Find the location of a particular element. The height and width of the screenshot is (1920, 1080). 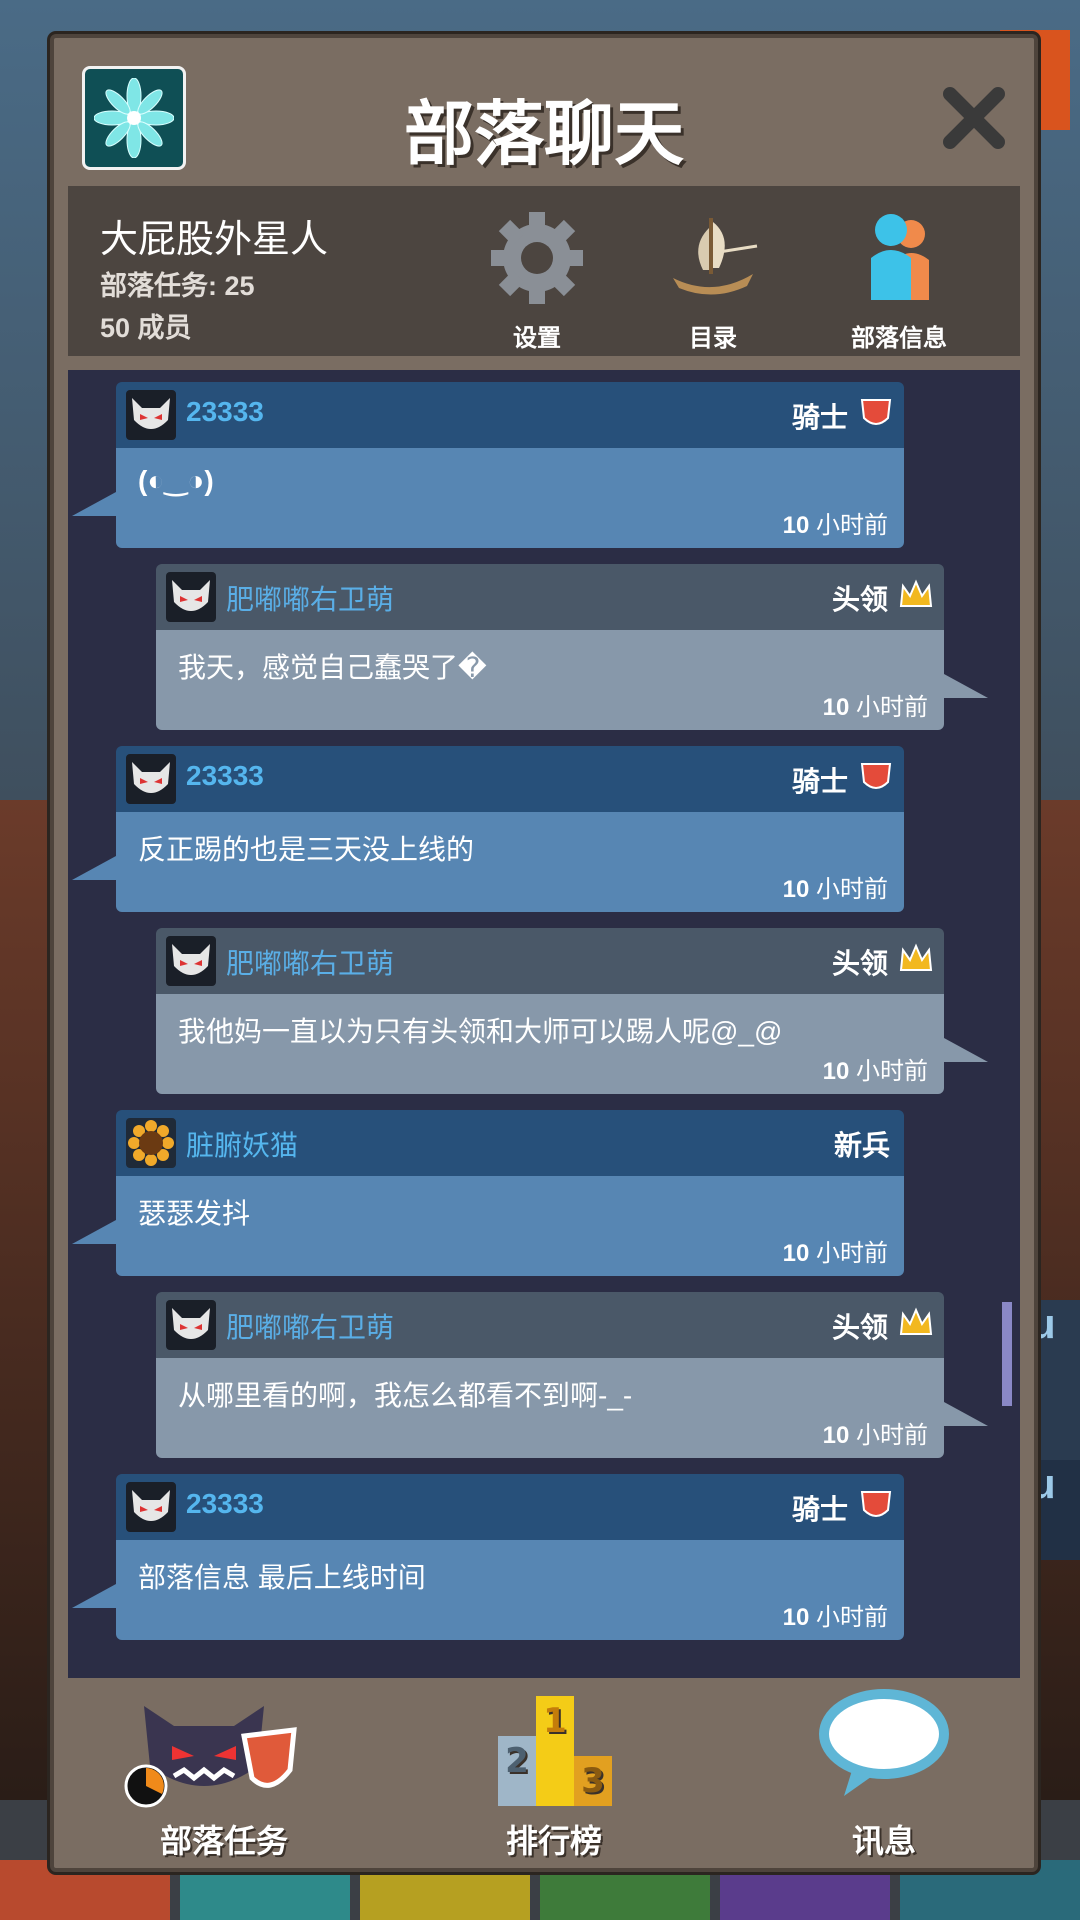

chat-message: 肥嘟嘟右卫萌 头领 我他妈一直以为只有头领和大师可以踢人呢@_@ 10 小时前 is located at coordinates (572, 1011).